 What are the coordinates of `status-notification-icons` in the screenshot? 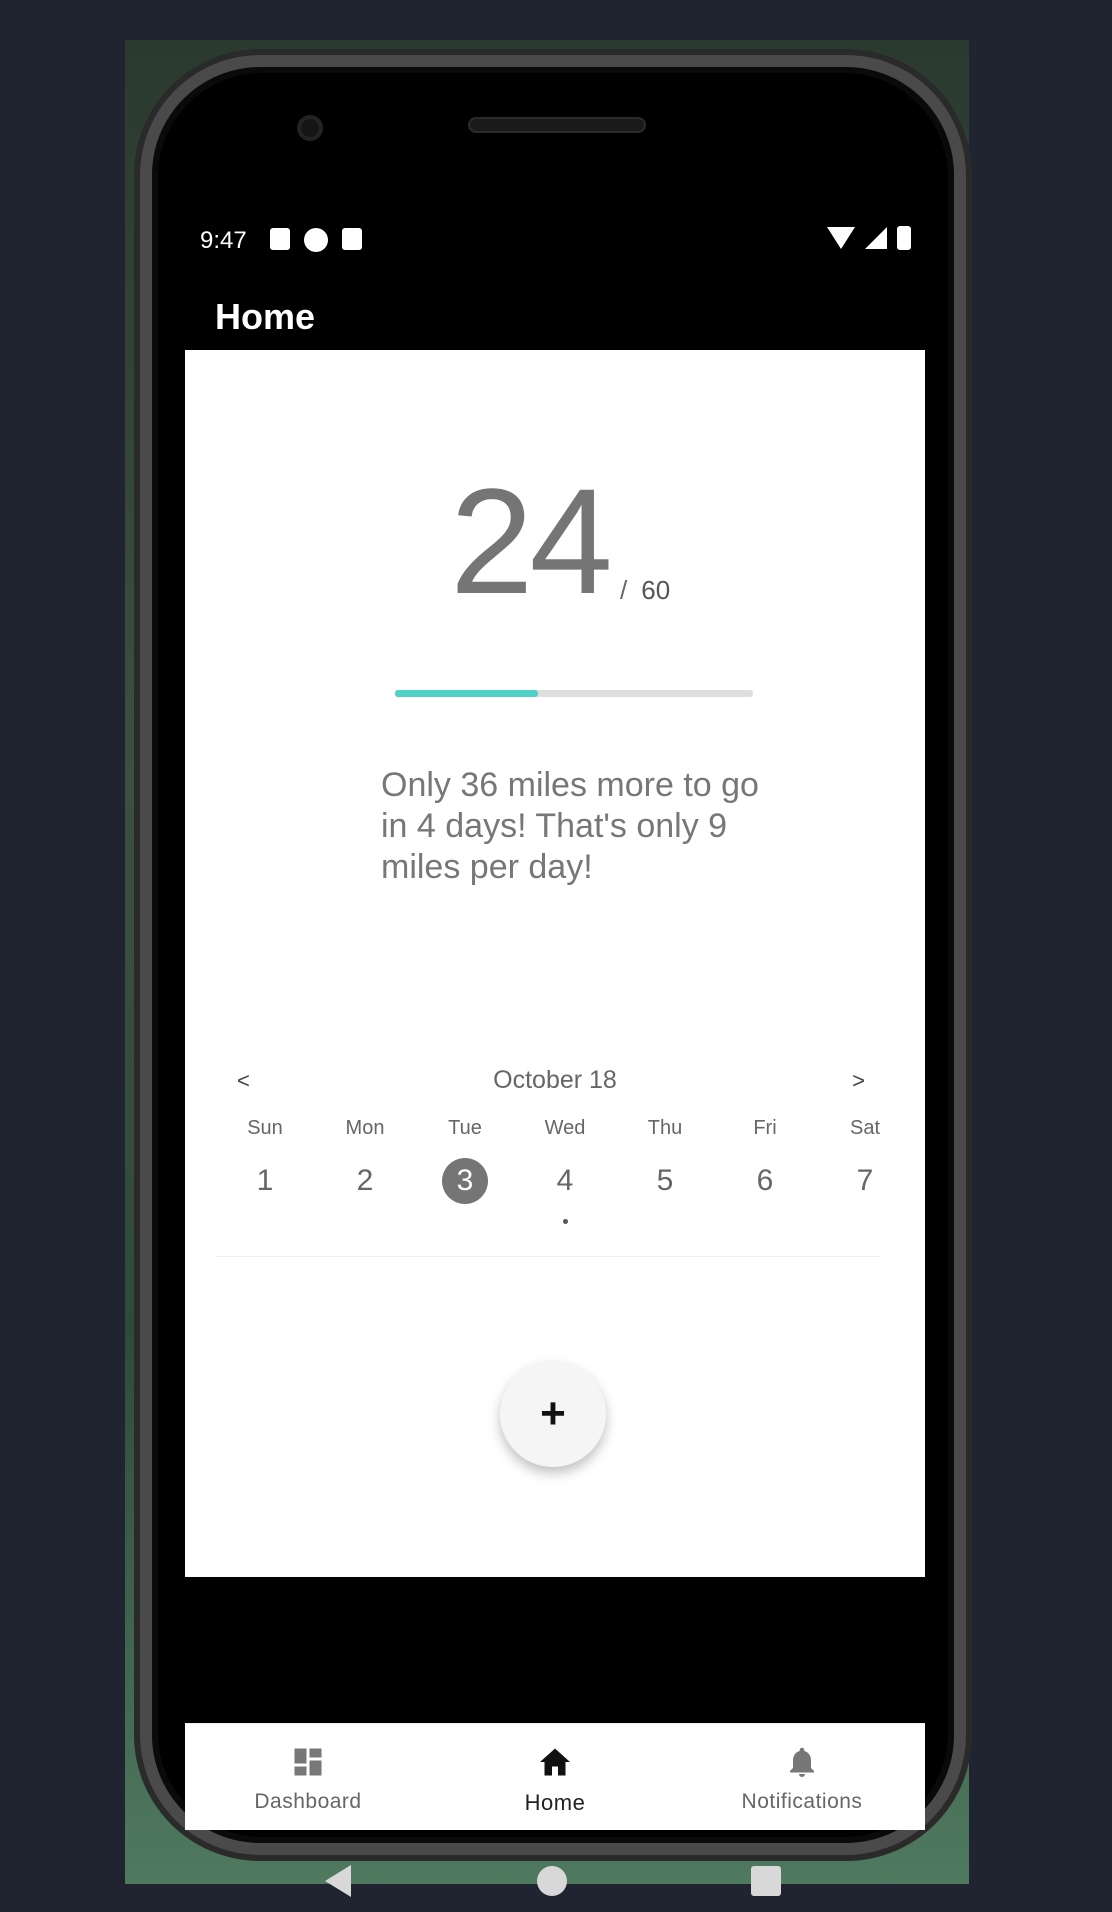 It's located at (316, 240).